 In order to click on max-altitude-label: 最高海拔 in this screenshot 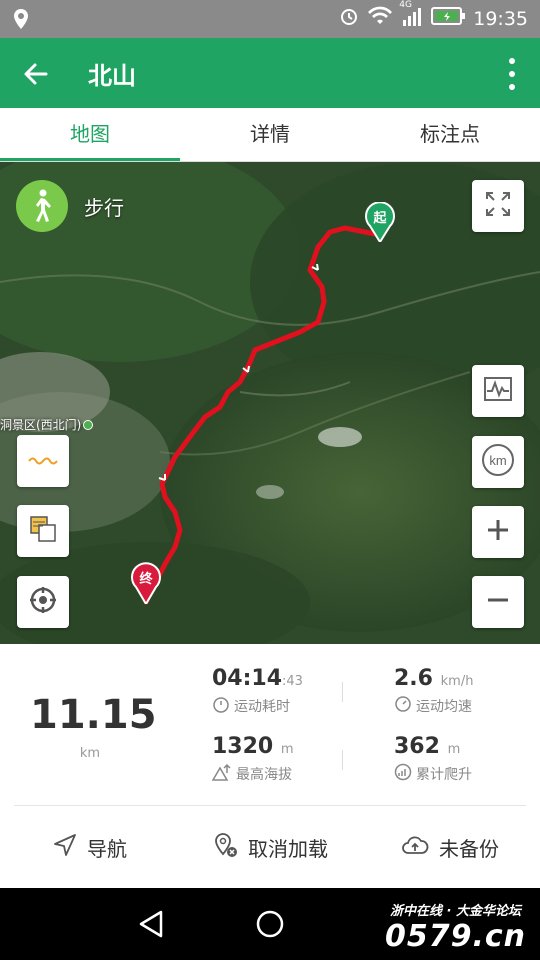, I will do `click(264, 775)`.